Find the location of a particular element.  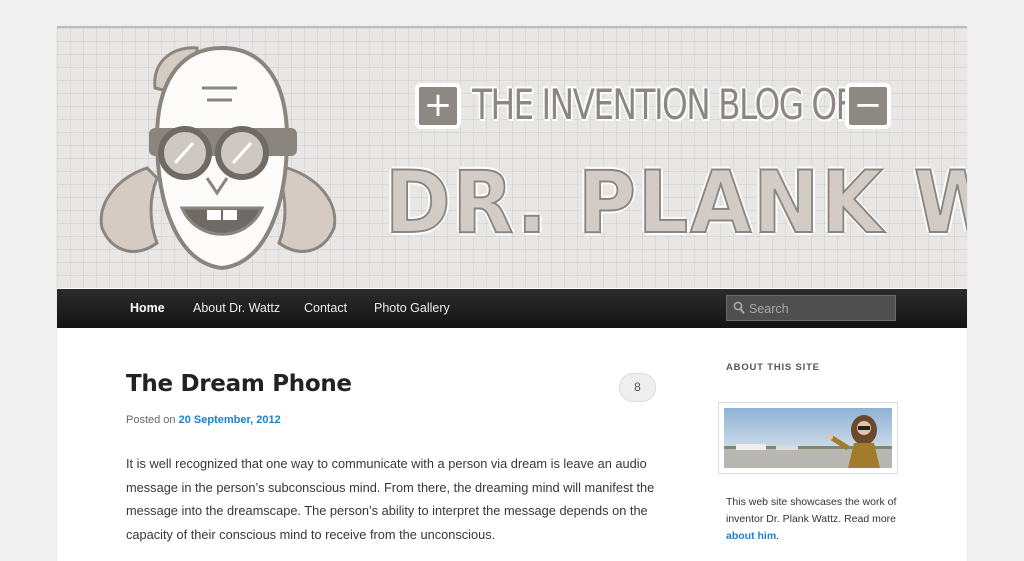

nav-item-about: About Dr. Wattz is located at coordinates (236, 308).